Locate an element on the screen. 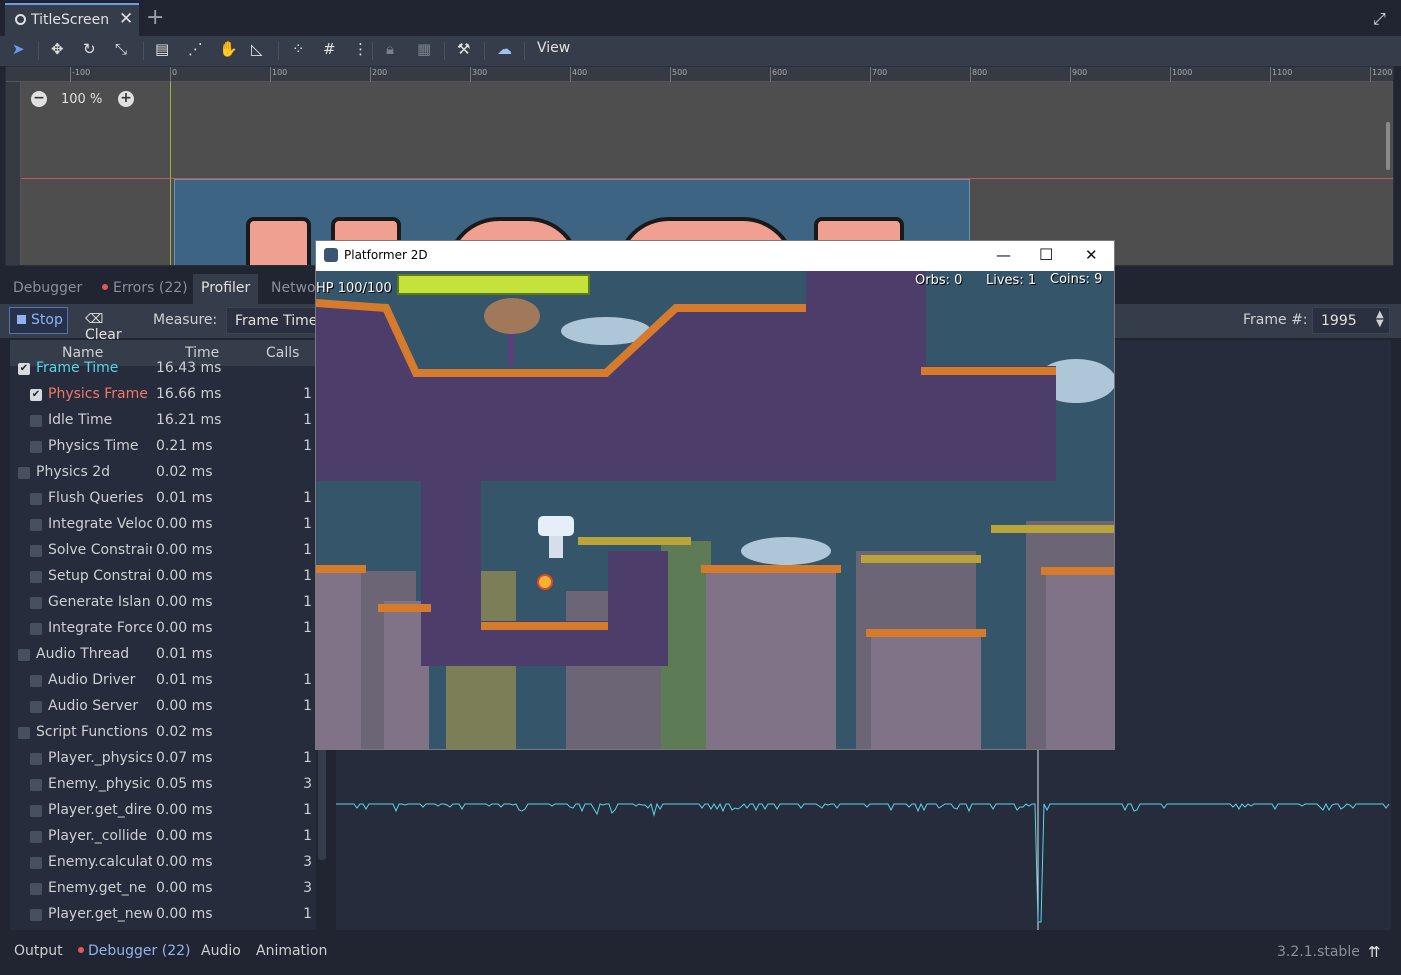  expand-icon: ⤢ is located at coordinates (1379, 19).